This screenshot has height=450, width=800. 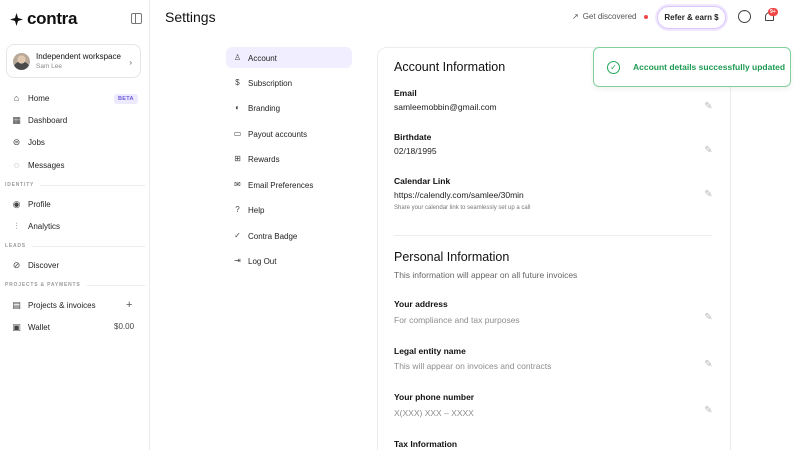 I want to click on edit-entity-icon: ✎, so click(x=708, y=364).